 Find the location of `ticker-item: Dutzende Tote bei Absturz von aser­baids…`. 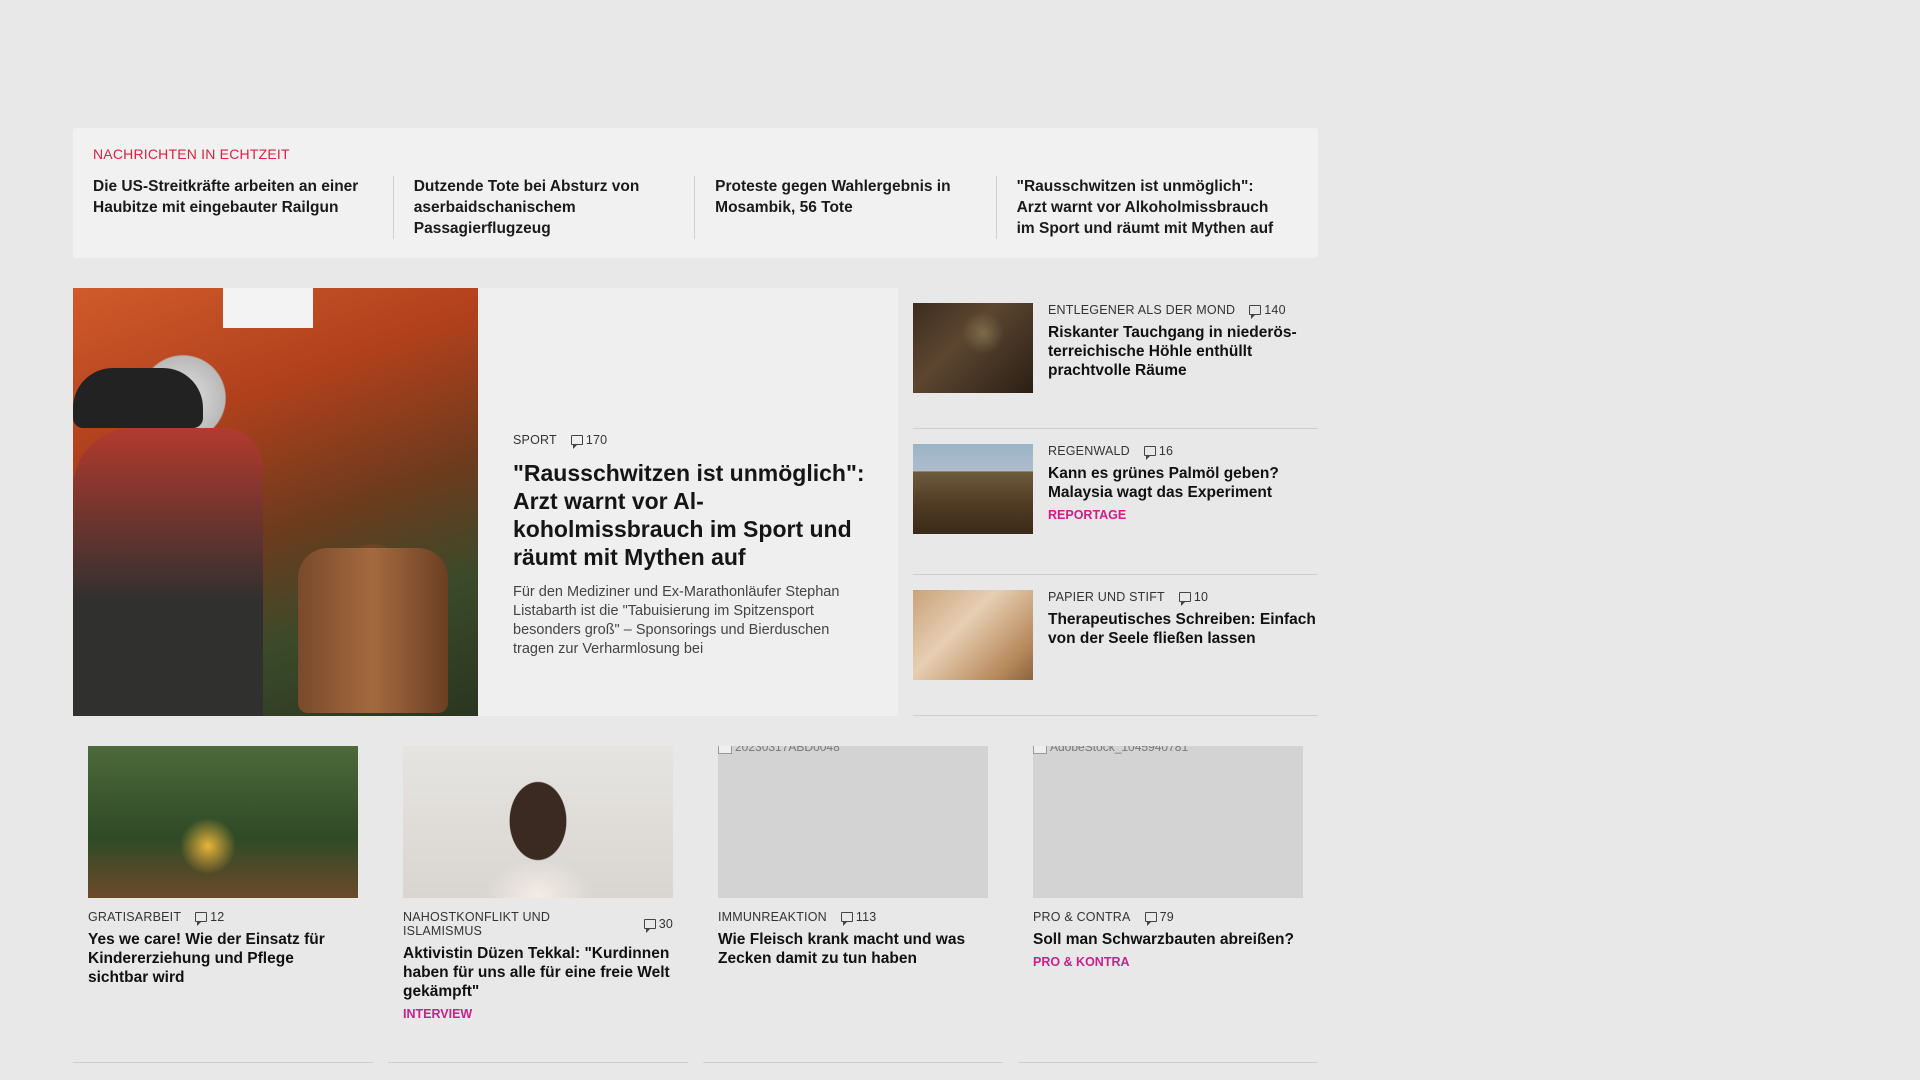

ticker-item: Dutzende Tote bei Absturz von aser­baids… is located at coordinates (545, 207).